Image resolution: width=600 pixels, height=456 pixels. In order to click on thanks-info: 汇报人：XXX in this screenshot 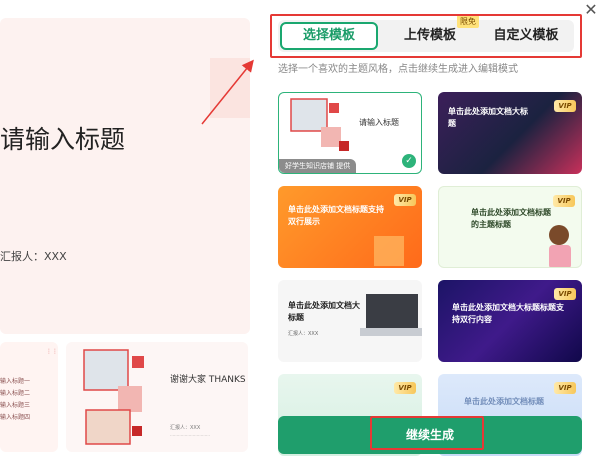, I will do `click(185, 428)`.